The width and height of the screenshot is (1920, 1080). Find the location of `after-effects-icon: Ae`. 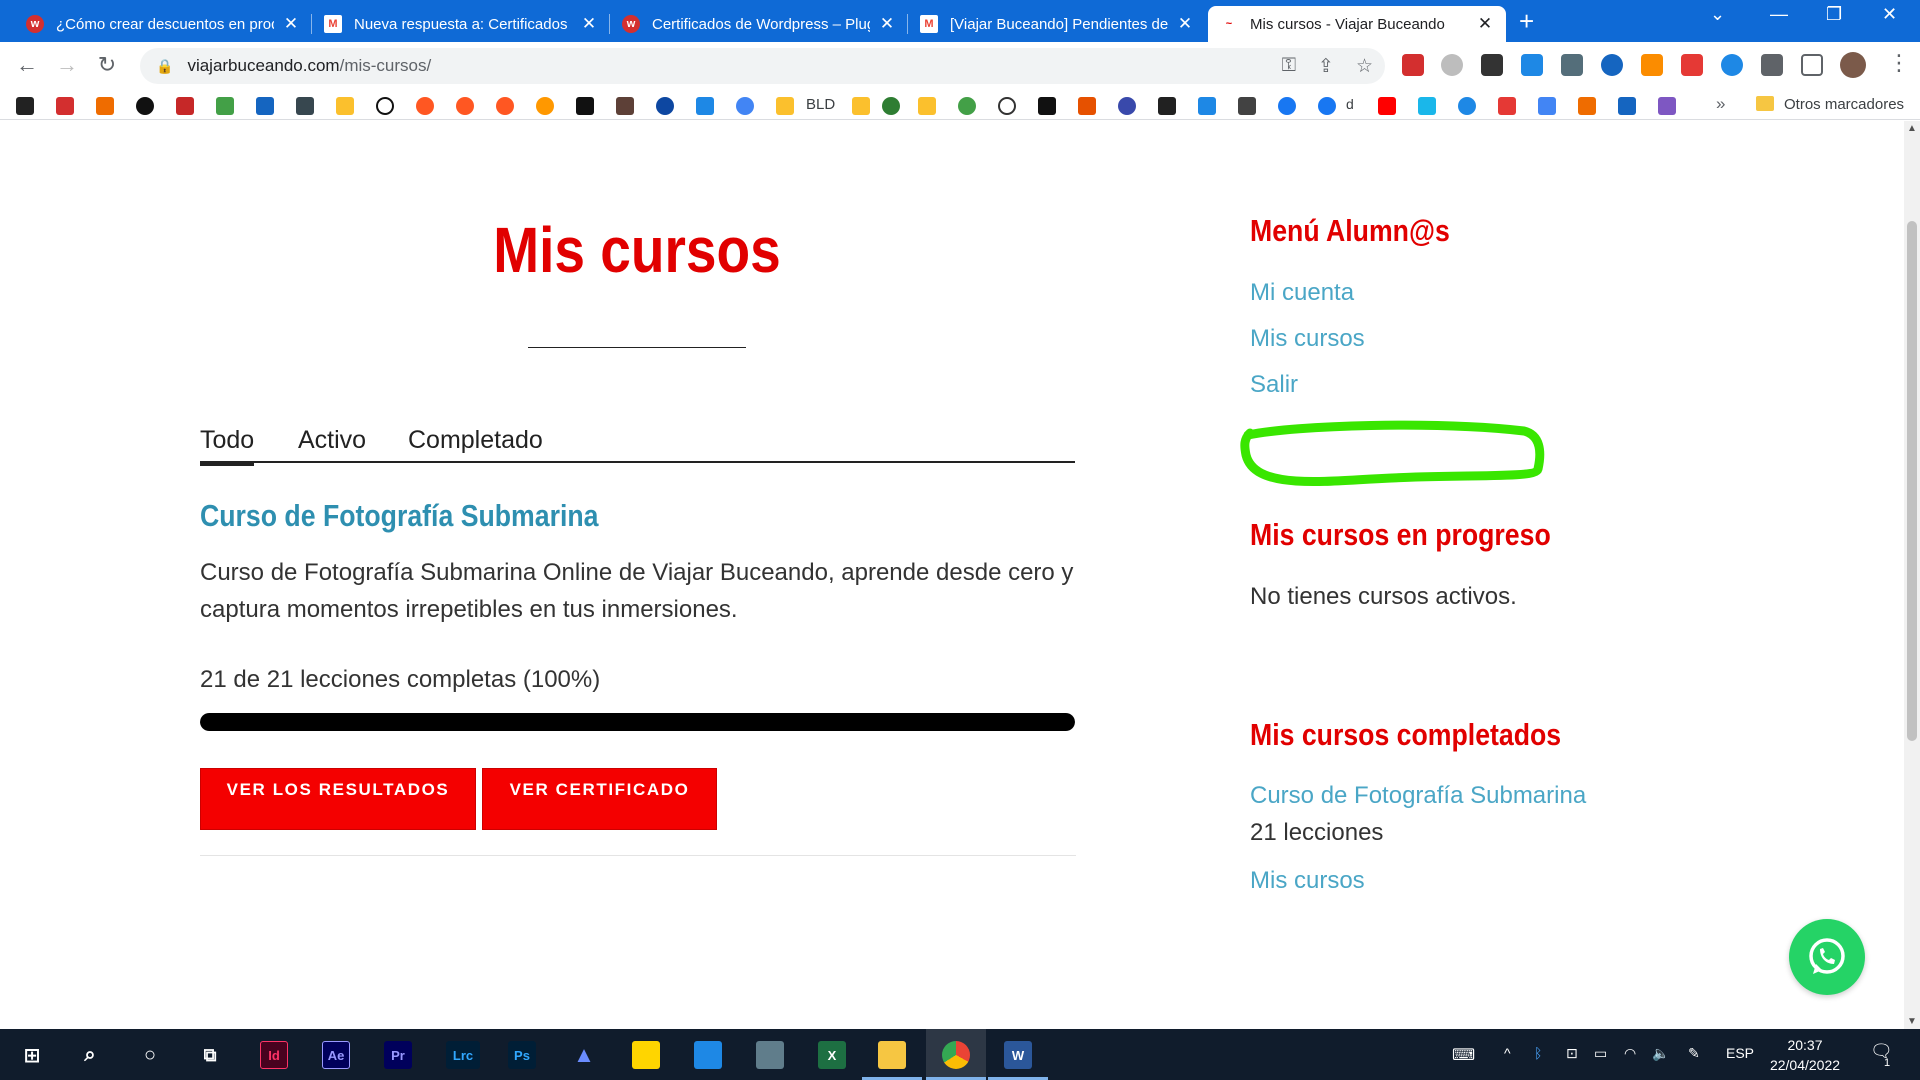

after-effects-icon: Ae is located at coordinates (336, 1055).